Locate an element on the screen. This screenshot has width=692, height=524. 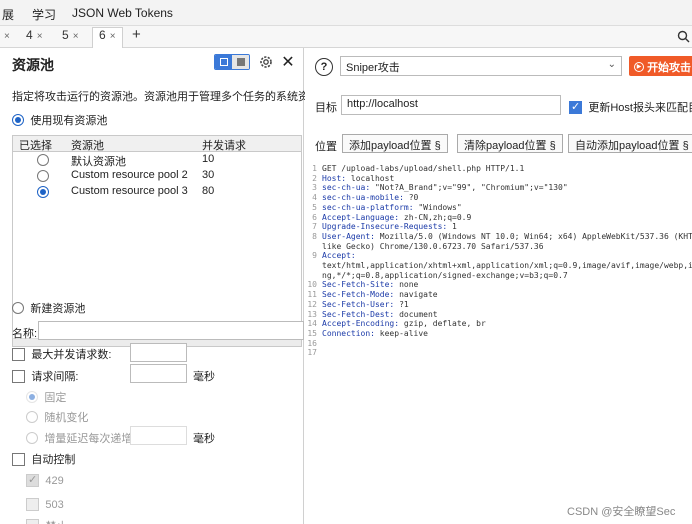
random-radio is located at coordinates (32, 417).